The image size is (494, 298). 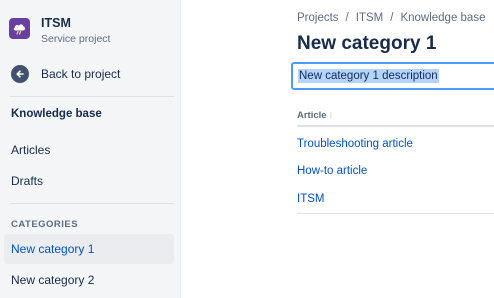 I want to click on table-header: Article ⁝, so click(x=395, y=116).